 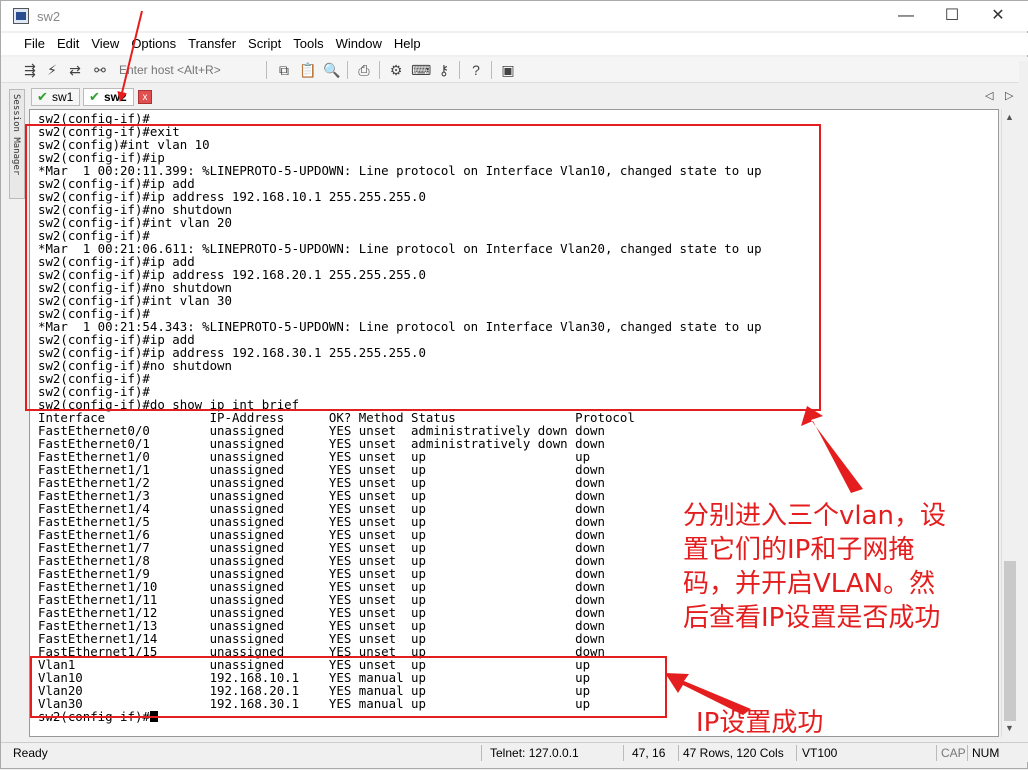 I want to click on status-terminal-type: VT100, so click(x=820, y=753).